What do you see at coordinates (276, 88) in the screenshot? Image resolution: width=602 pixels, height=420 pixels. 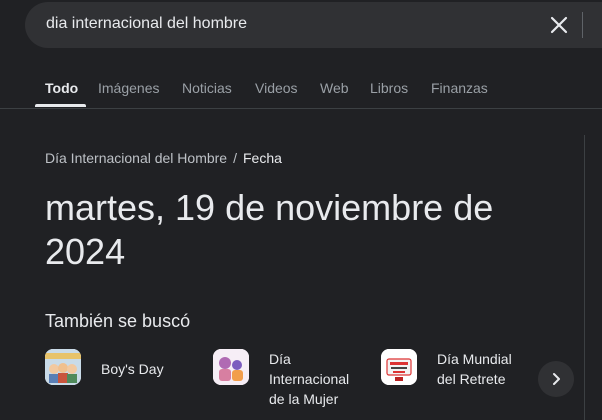 I see `tab-videos: Videos` at bounding box center [276, 88].